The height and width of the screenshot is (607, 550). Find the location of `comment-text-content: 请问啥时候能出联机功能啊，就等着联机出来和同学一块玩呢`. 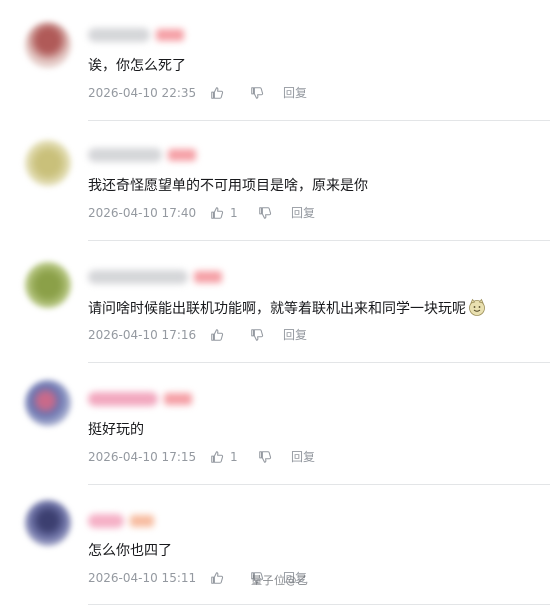

comment-text-content: 请问啥时候能出联机功能啊，就等着联机出来和同学一块玩呢 is located at coordinates (277, 309).